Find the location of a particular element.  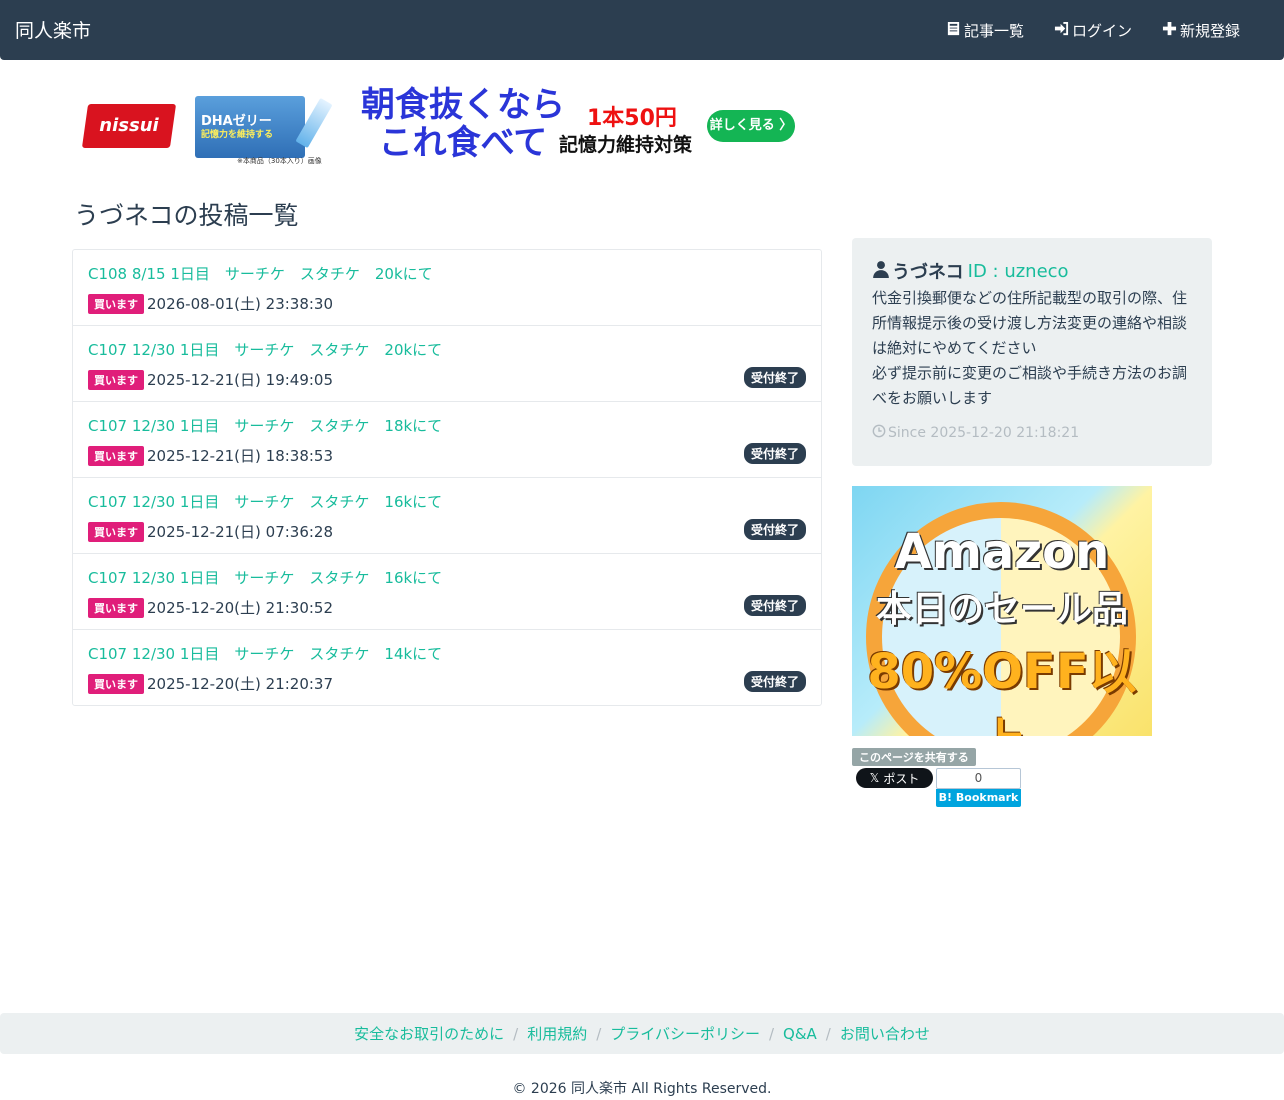

copyright: © 2026 同人楽市 All Rights Reserved. is located at coordinates (642, 1089).